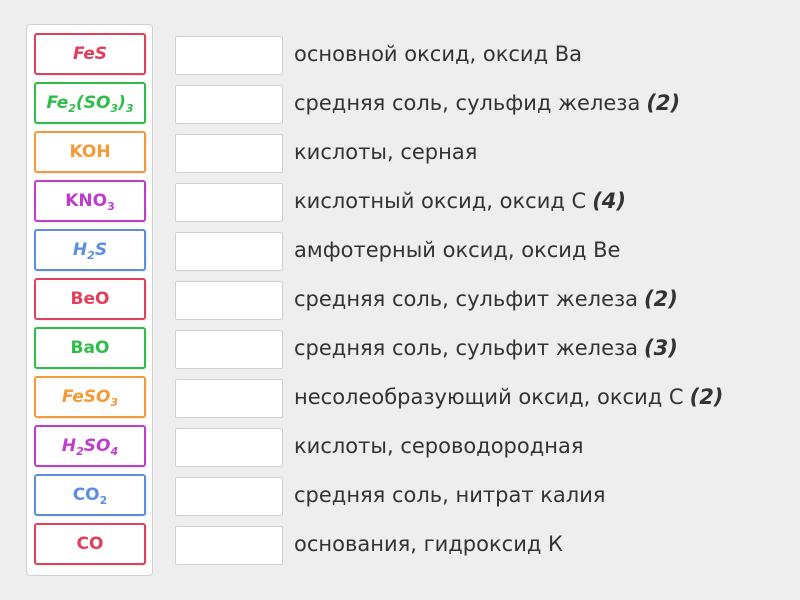 This screenshot has width=800, height=600. I want to click on tile-co2: CO2, so click(90, 495).